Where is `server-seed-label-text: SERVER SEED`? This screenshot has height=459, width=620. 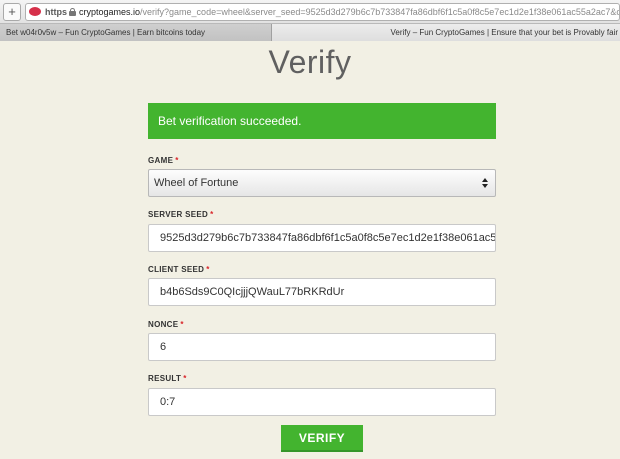 server-seed-label-text: SERVER SEED is located at coordinates (178, 214).